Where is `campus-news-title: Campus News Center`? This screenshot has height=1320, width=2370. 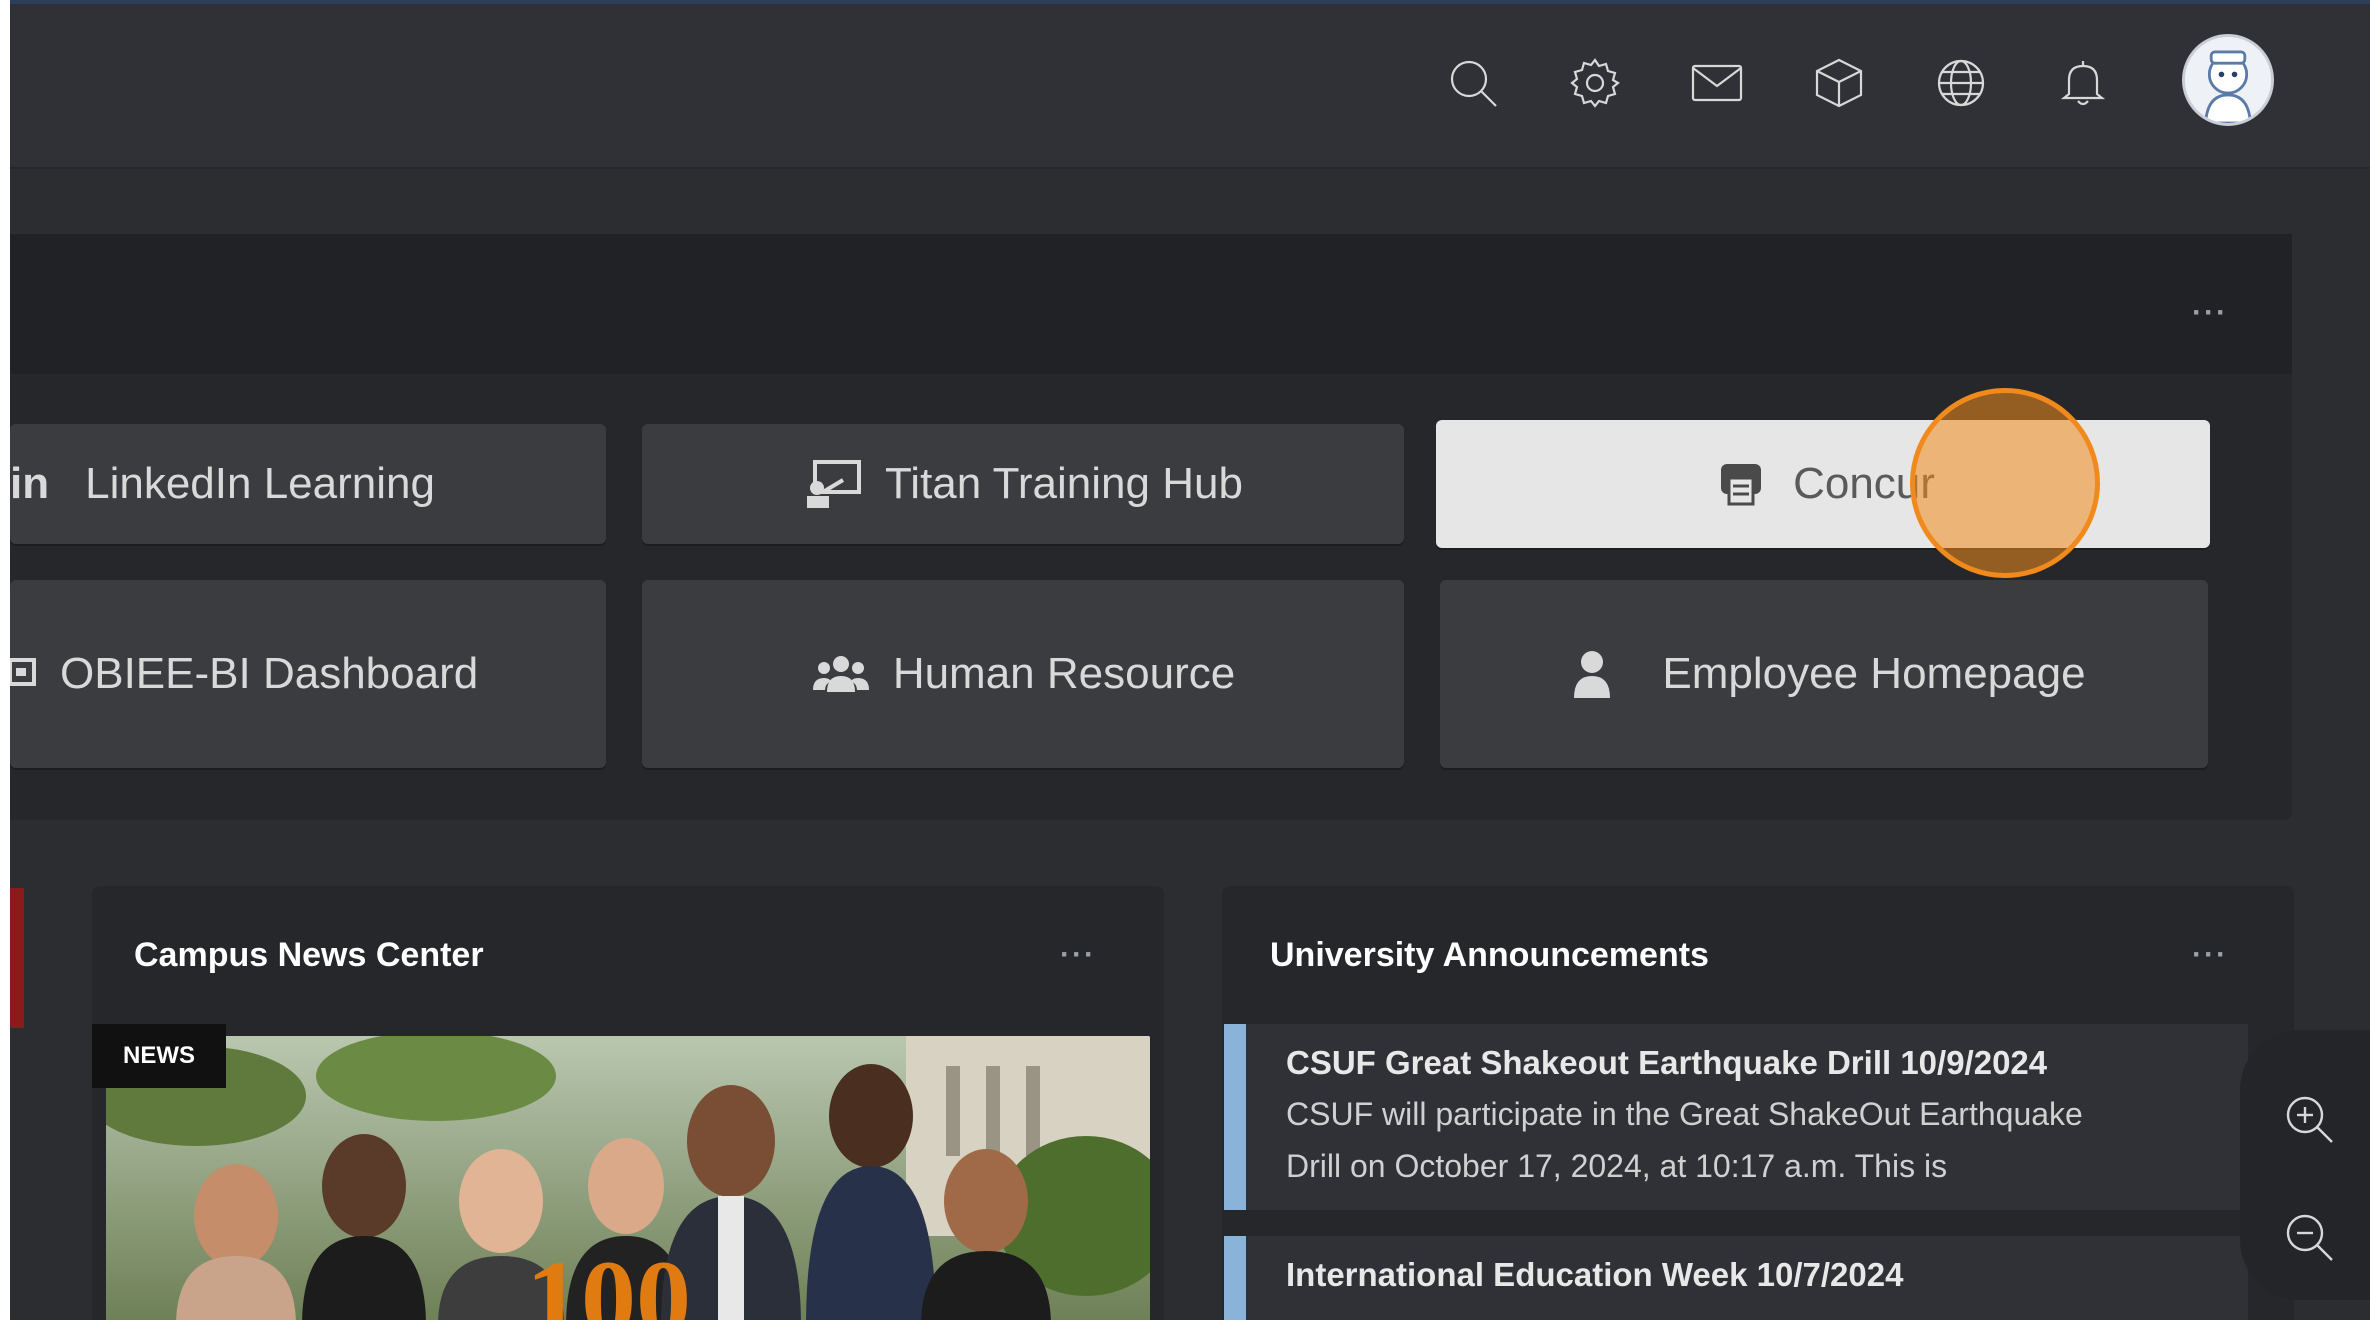 campus-news-title: Campus News Center is located at coordinates (309, 955).